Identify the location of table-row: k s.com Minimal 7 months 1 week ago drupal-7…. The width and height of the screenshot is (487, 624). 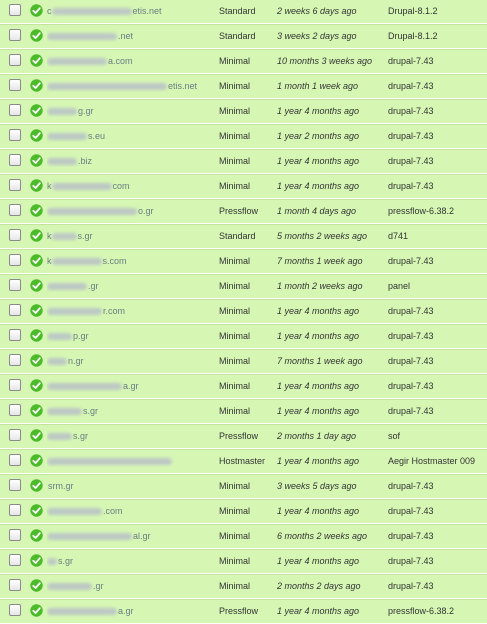
(243, 261).